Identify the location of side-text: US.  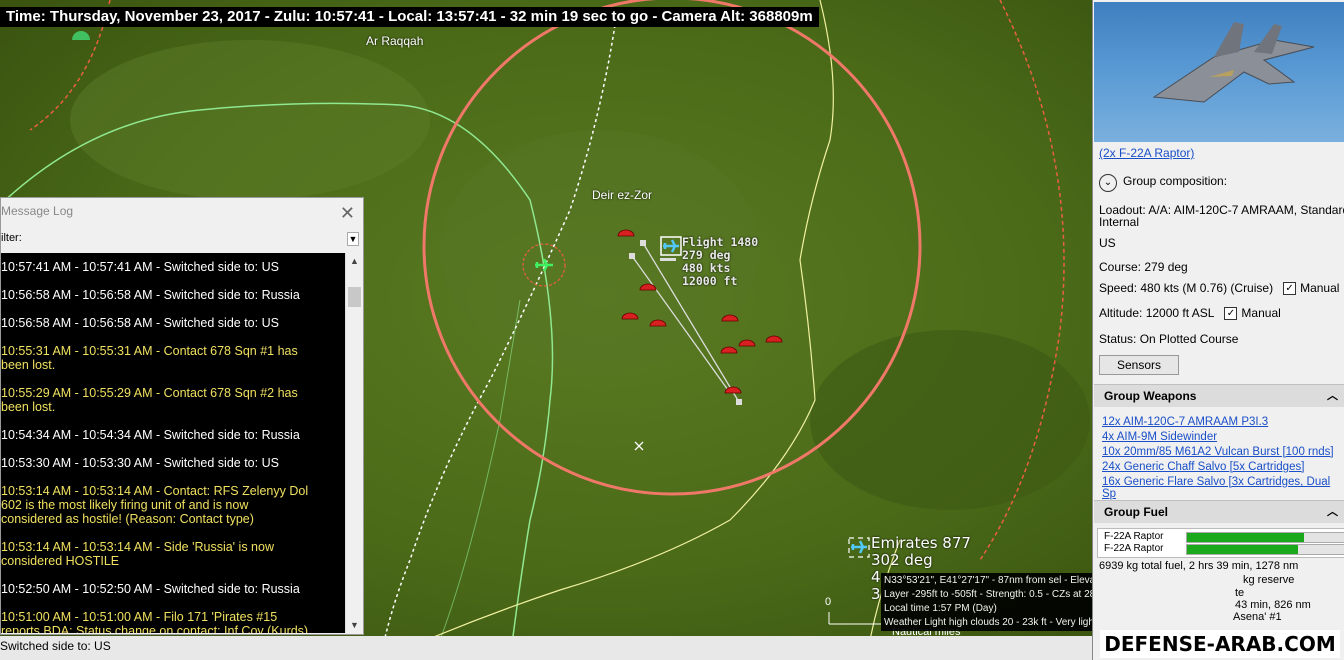
(1107, 243).